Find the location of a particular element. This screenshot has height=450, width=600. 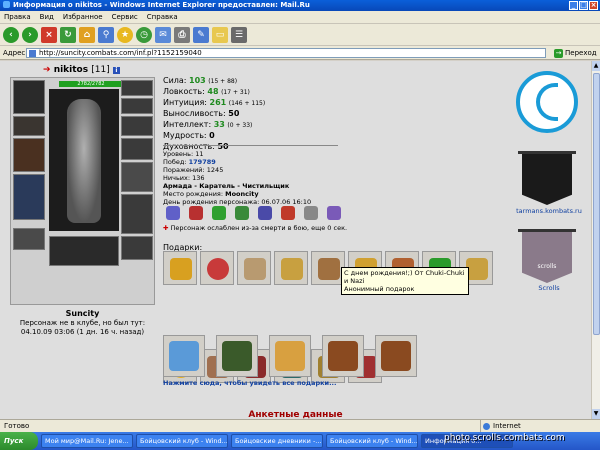

clan-link-scrolls: Scrolls is located at coordinates (549, 288).